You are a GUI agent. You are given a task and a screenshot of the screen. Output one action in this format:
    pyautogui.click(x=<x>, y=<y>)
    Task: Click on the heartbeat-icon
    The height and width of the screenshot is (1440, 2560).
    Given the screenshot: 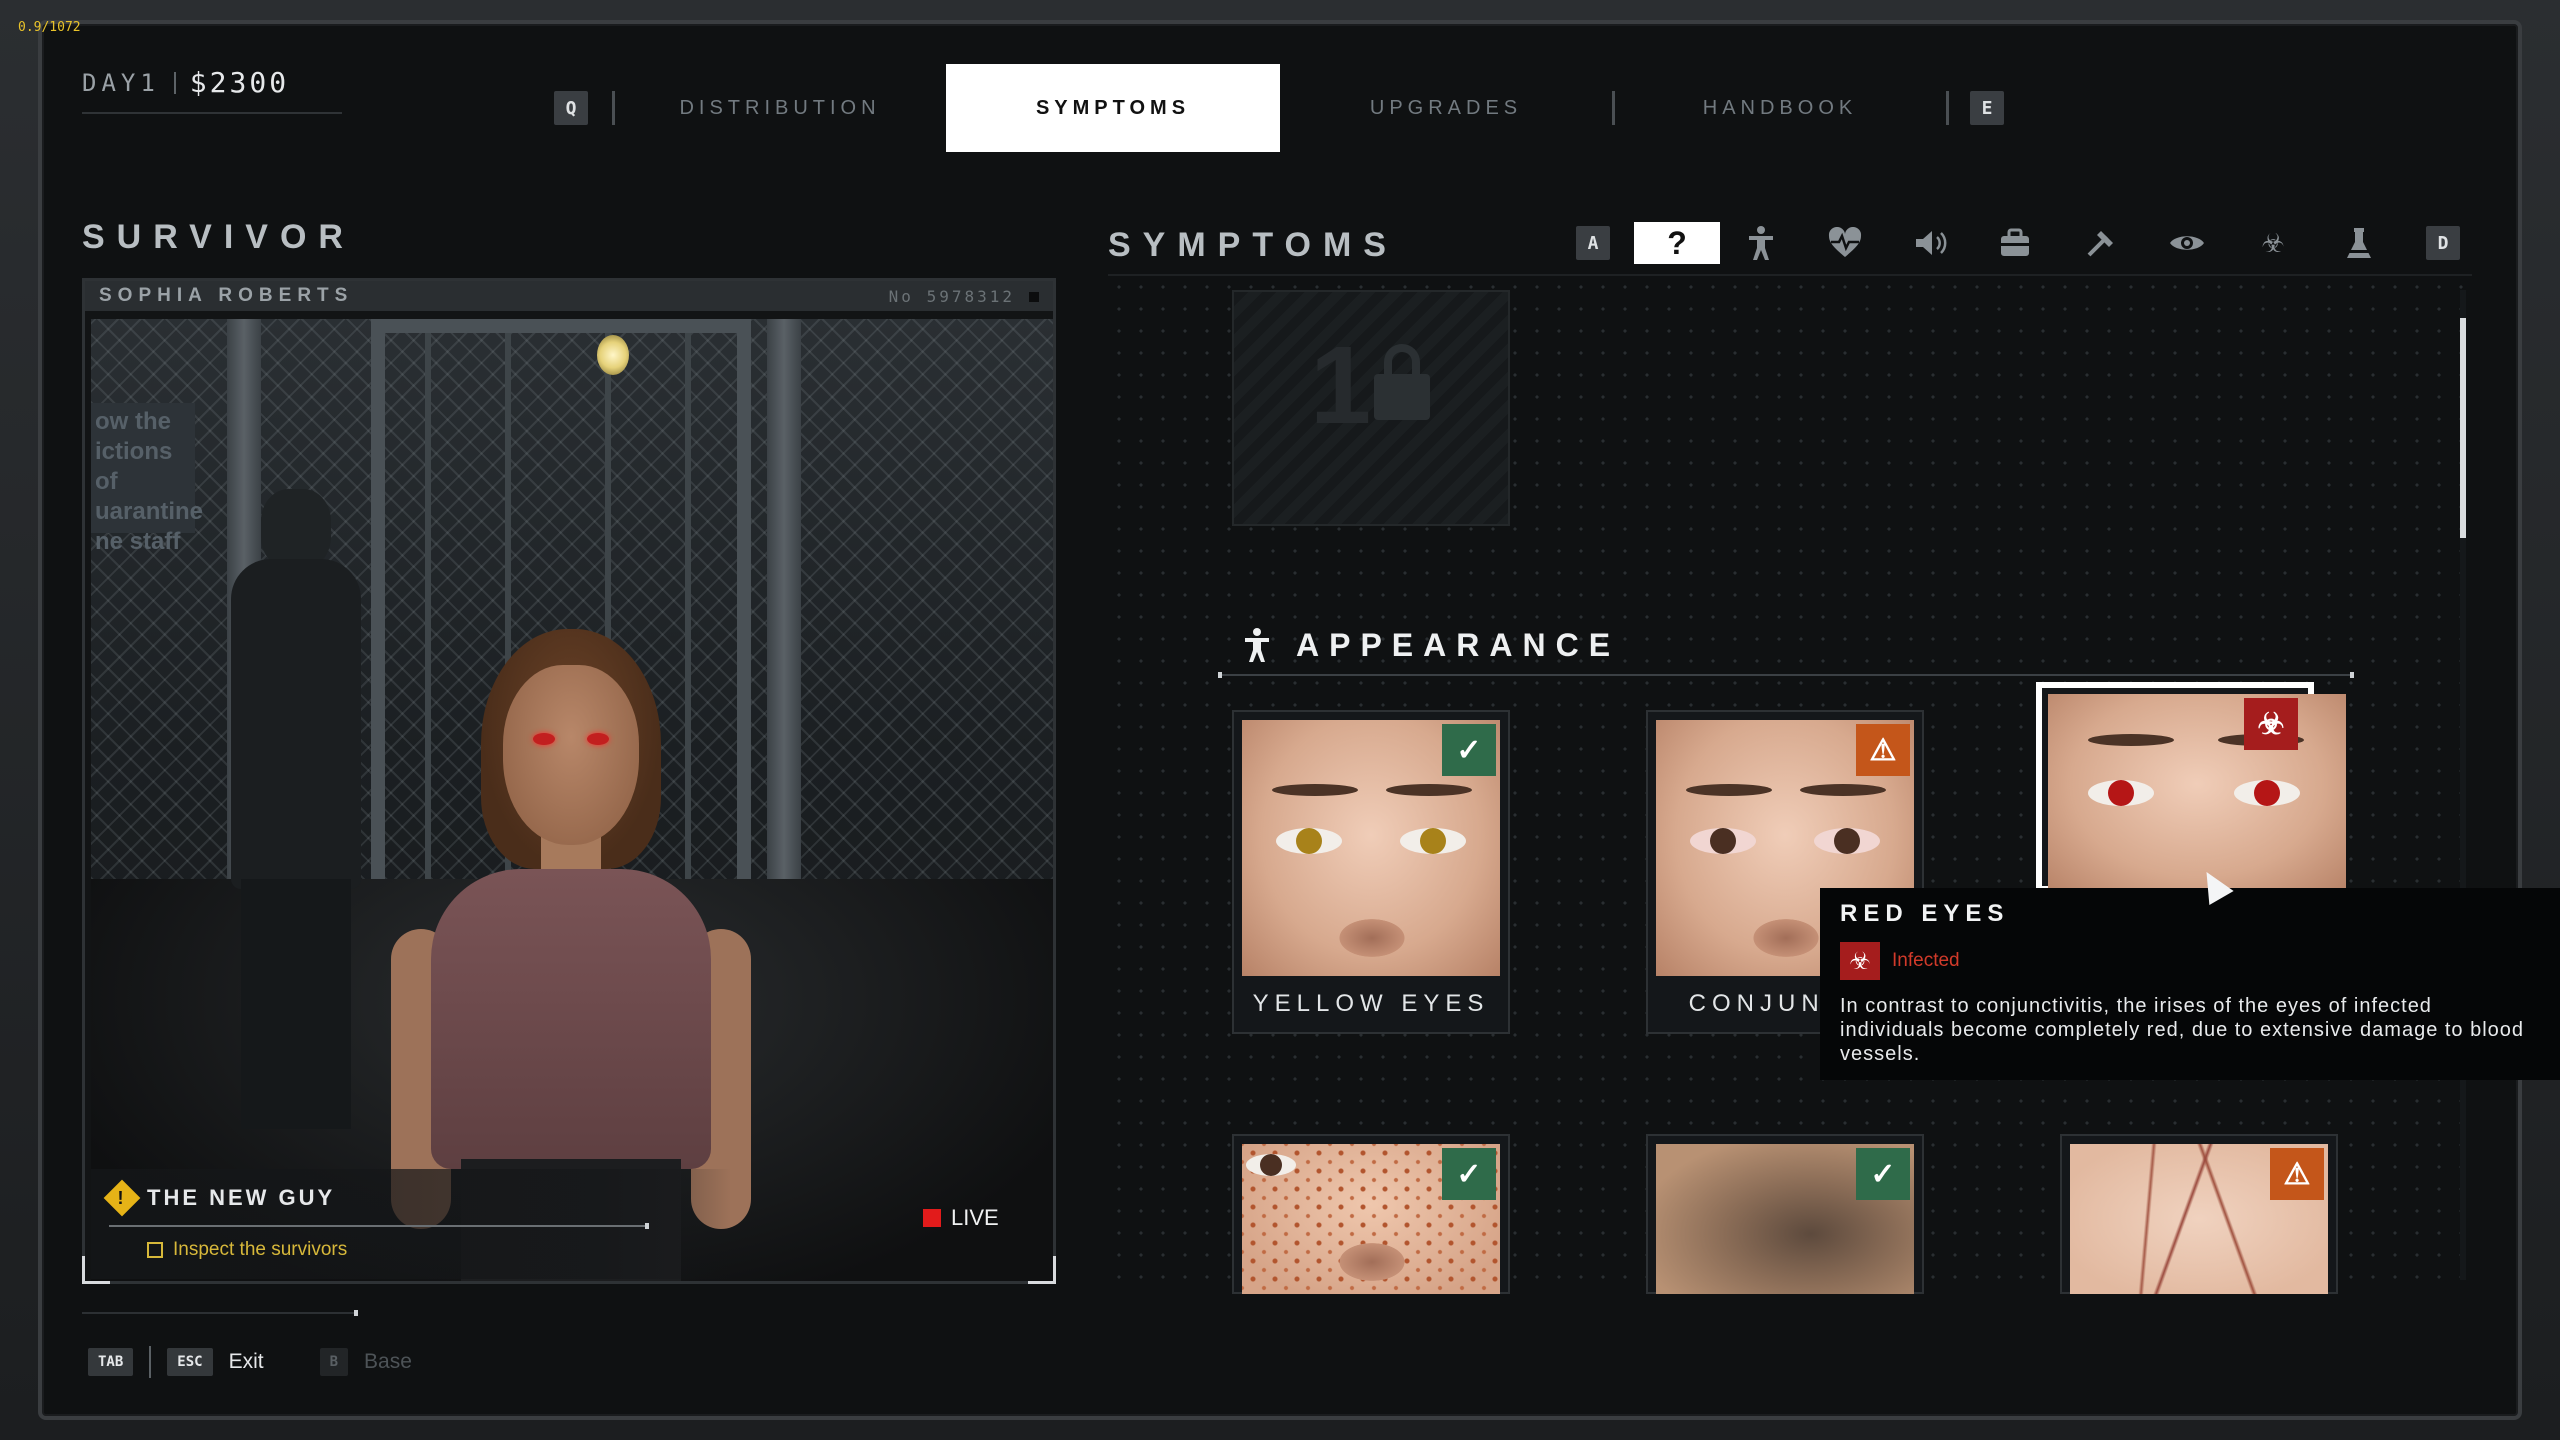 What is the action you would take?
    pyautogui.click(x=1845, y=243)
    